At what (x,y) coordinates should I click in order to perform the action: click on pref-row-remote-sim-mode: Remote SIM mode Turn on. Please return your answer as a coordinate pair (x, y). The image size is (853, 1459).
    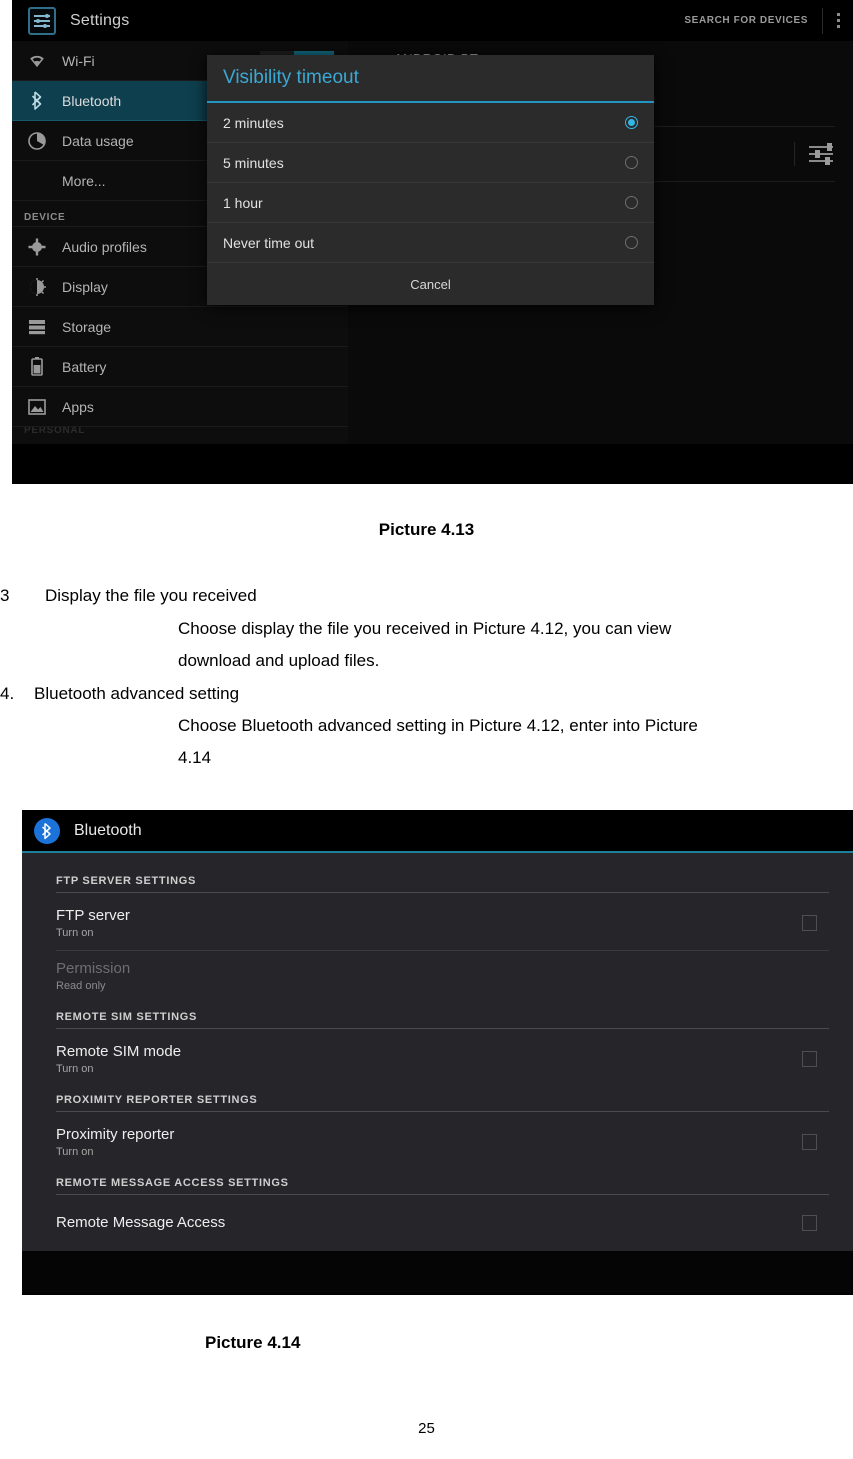
    Looking at the image, I should click on (442, 1060).